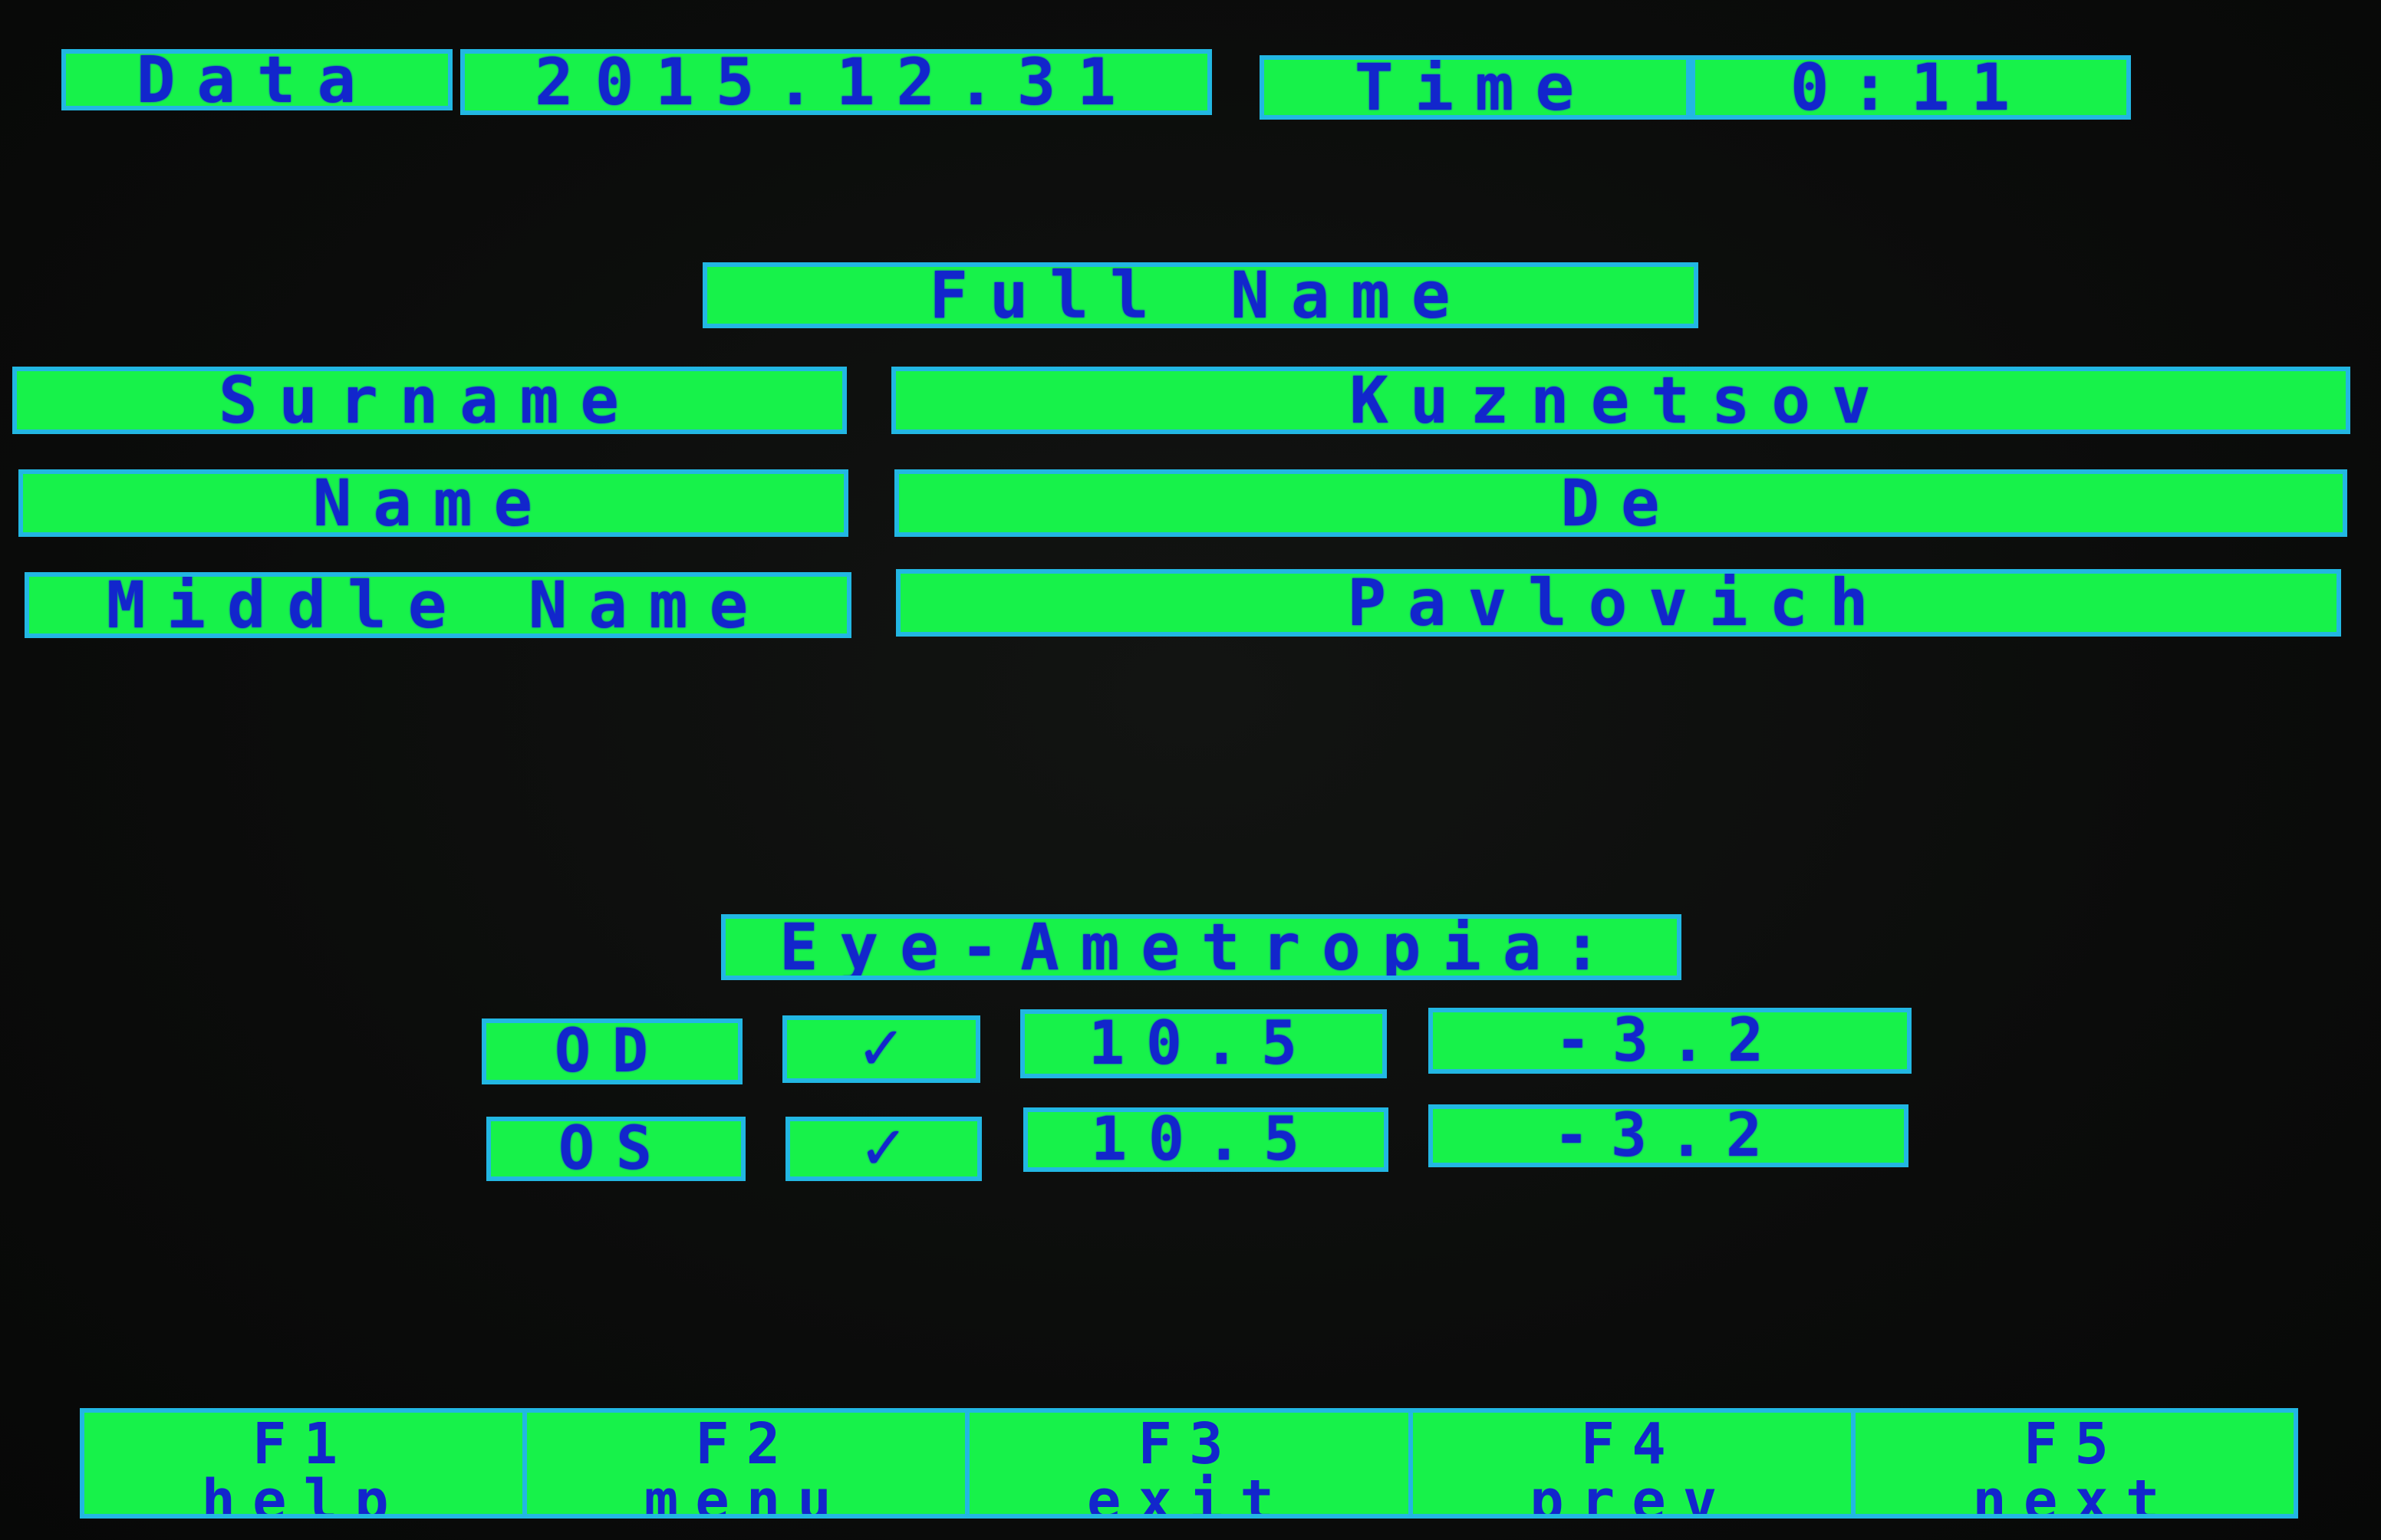 The height and width of the screenshot is (1540, 2381). I want to click on ametropia-title: Eye-Ametropia:, so click(1201, 947).